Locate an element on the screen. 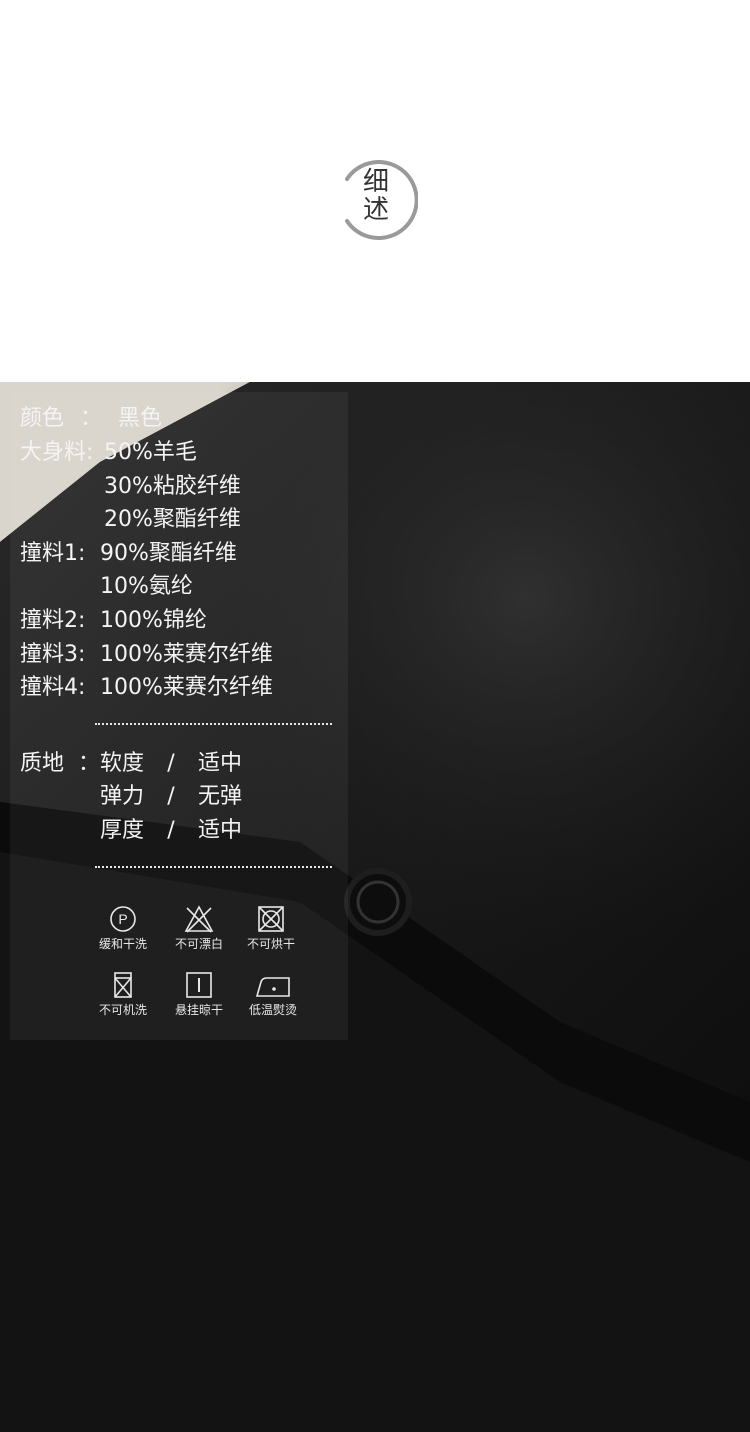 The height and width of the screenshot is (1432, 750). texture-slash-1: / is located at coordinates (171, 763).